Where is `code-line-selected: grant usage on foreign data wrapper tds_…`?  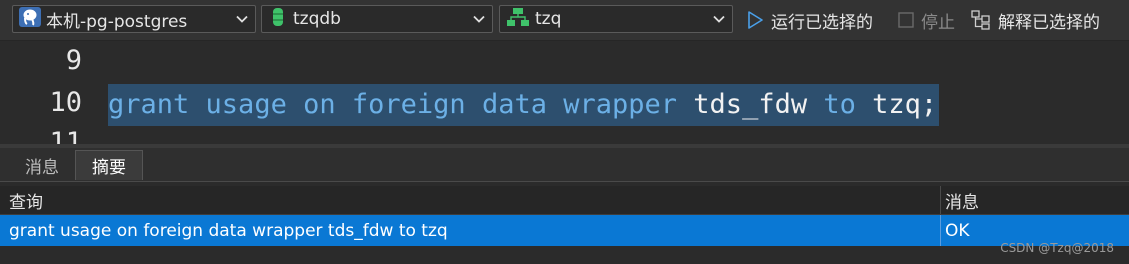 code-line-selected: grant usage on foreign data wrapper tds_… is located at coordinates (524, 105).